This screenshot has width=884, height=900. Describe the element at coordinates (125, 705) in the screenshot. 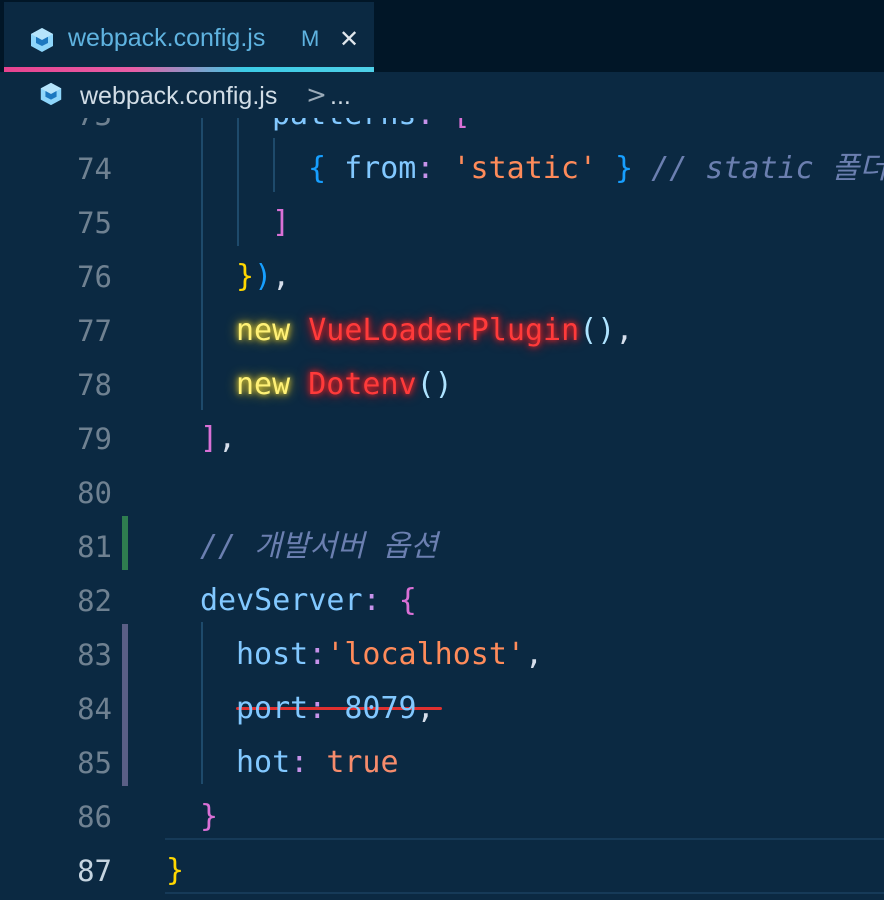

I see `change-indicator-modified` at that location.